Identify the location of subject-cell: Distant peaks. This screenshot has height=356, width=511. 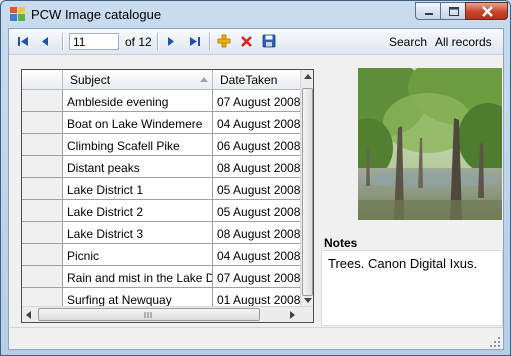
(138, 167).